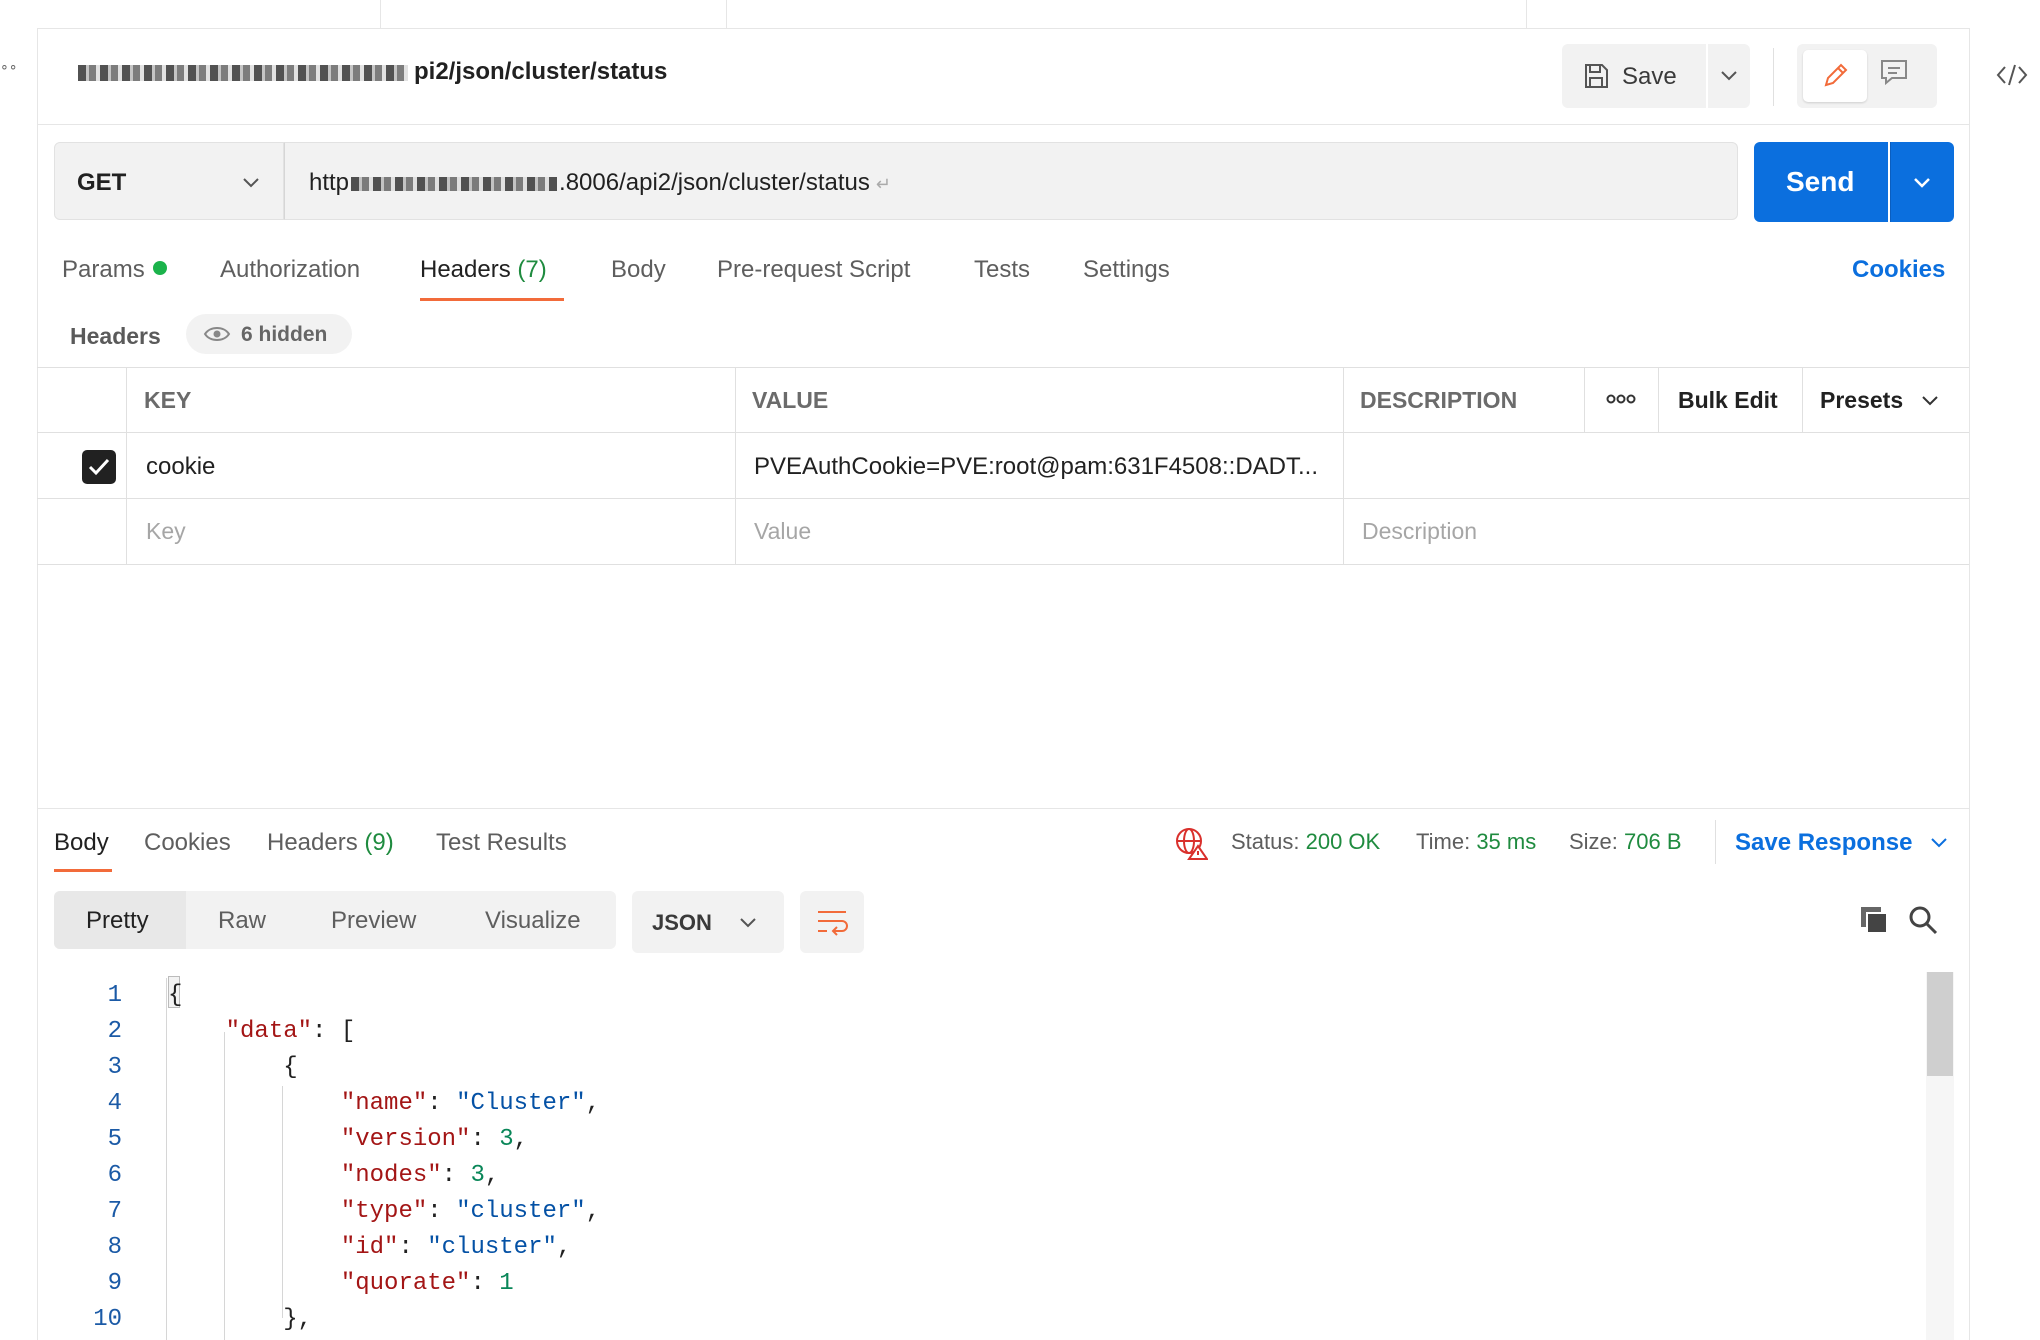  Describe the element at coordinates (107, 1319) in the screenshot. I see `line-number: 10` at that location.